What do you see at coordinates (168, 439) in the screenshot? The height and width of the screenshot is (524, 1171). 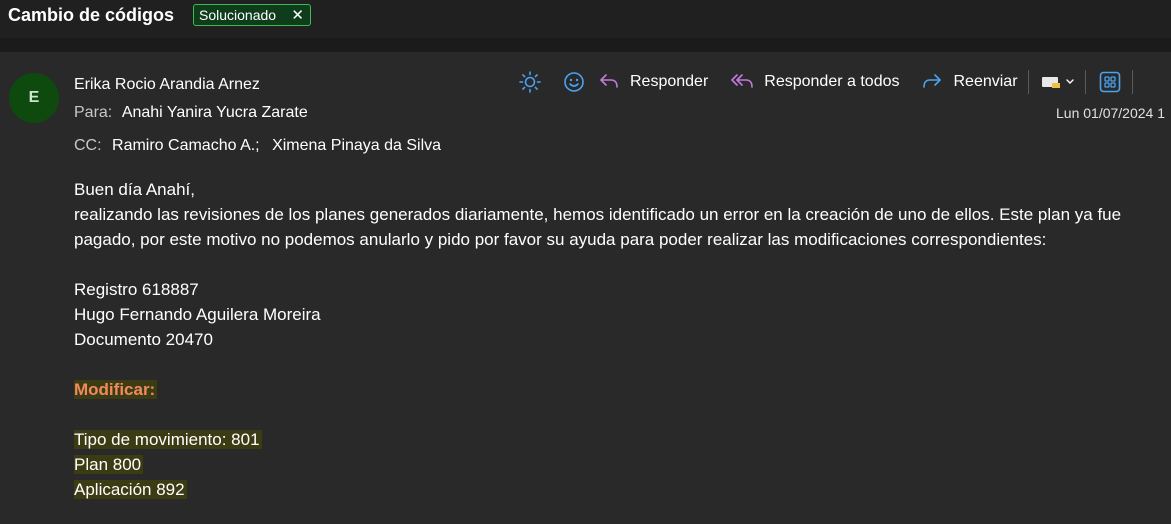 I see `tipo-movimiento: Tipo de movimiento: 801` at bounding box center [168, 439].